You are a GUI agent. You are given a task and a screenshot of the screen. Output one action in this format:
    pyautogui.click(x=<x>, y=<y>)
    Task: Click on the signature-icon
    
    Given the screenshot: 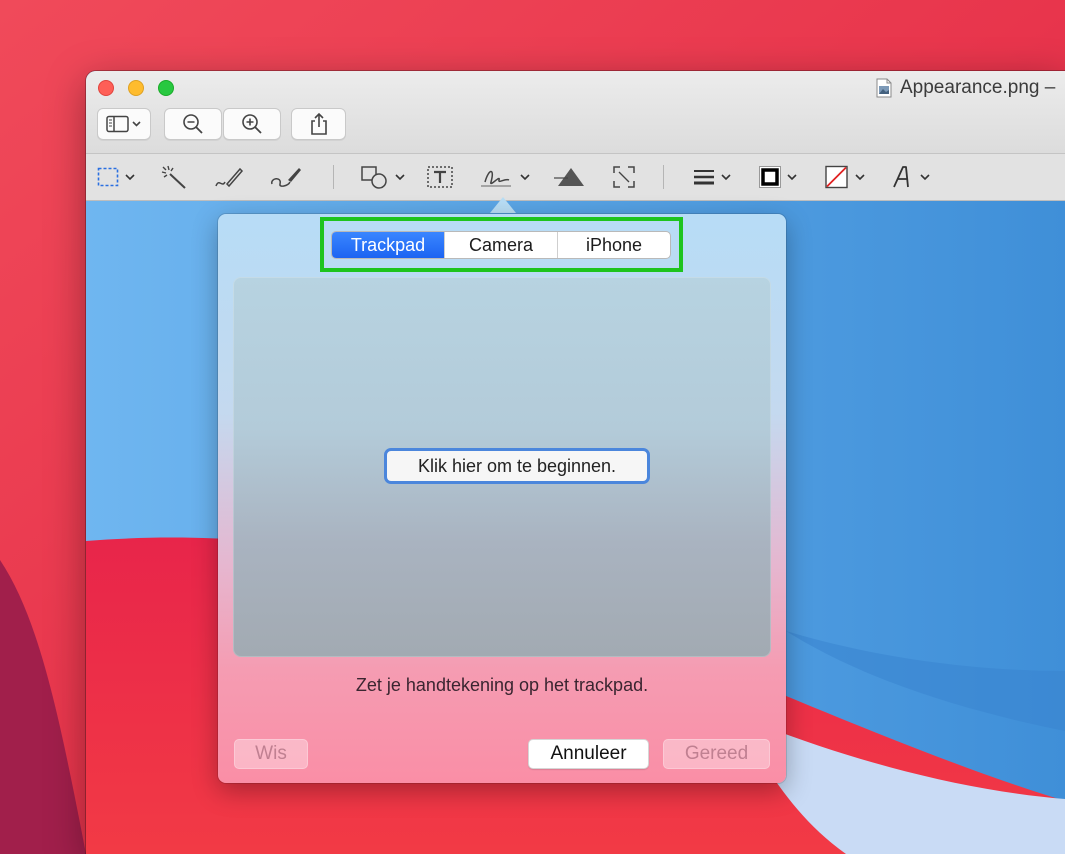 What is the action you would take?
    pyautogui.click(x=496, y=178)
    